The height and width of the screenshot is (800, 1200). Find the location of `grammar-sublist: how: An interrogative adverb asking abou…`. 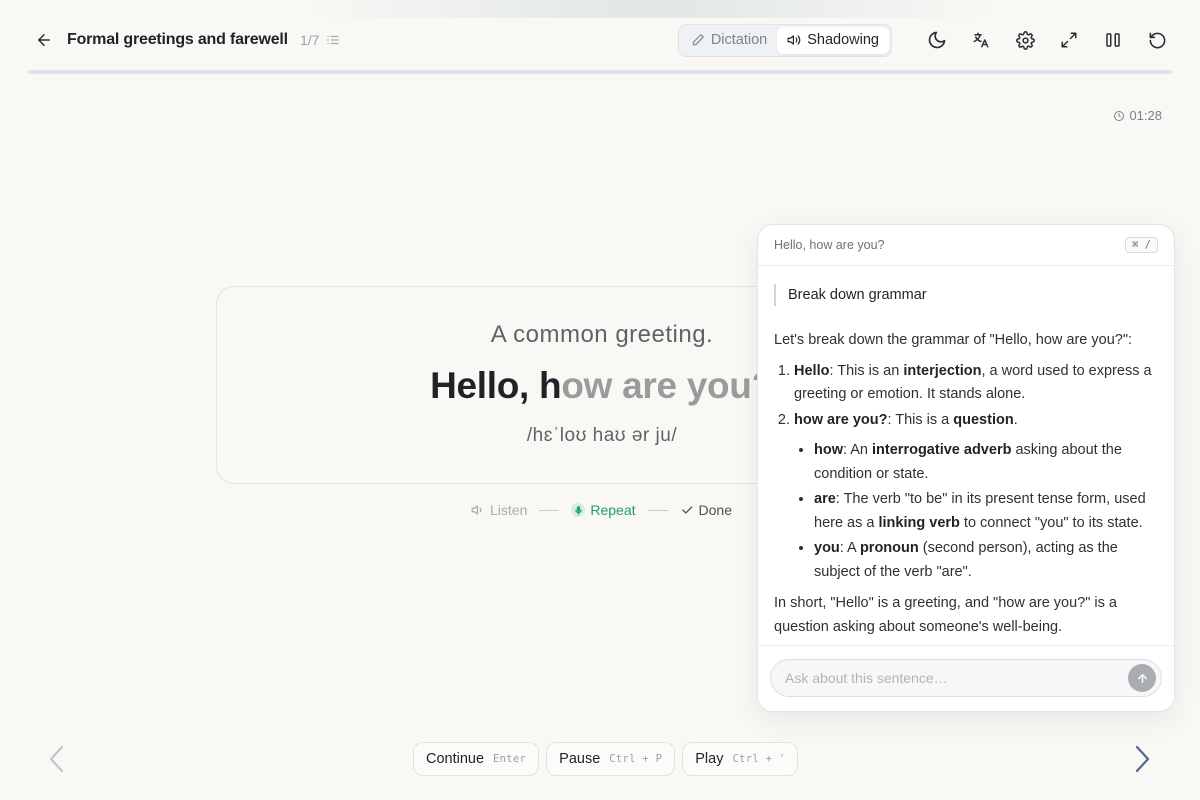

grammar-sublist: how: An interrogative adverb asking abou… is located at coordinates (976, 511).